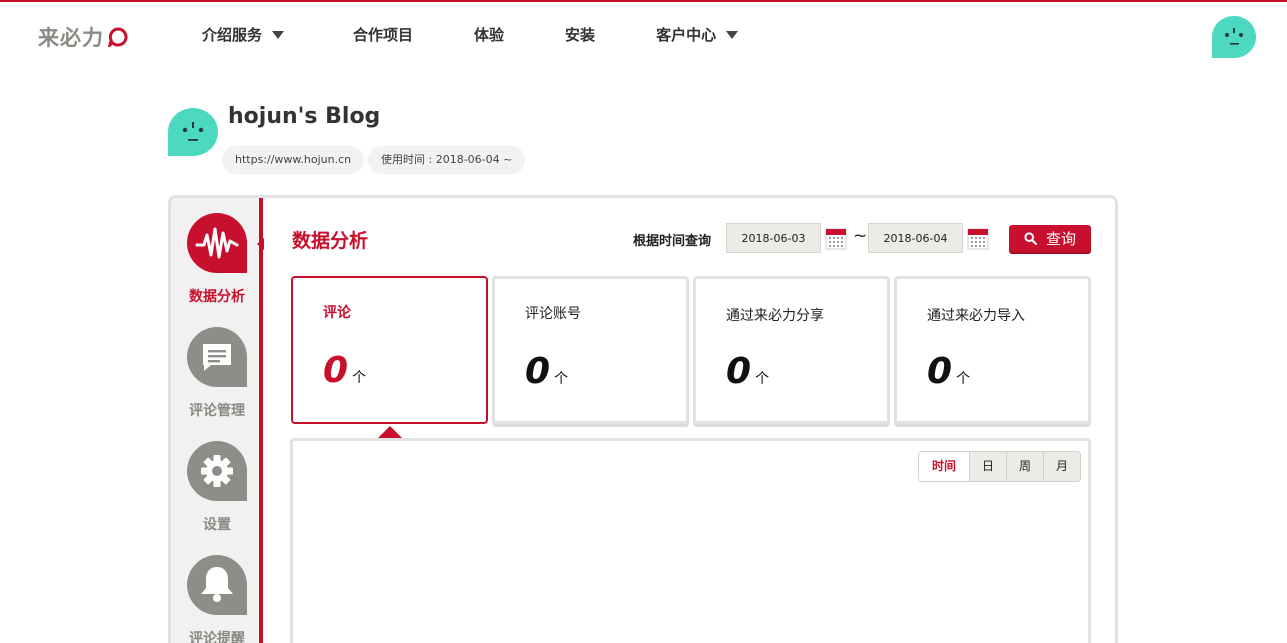  I want to click on usage-period-badge: 使用时间 : 2018-06-04 ~, so click(447, 160).